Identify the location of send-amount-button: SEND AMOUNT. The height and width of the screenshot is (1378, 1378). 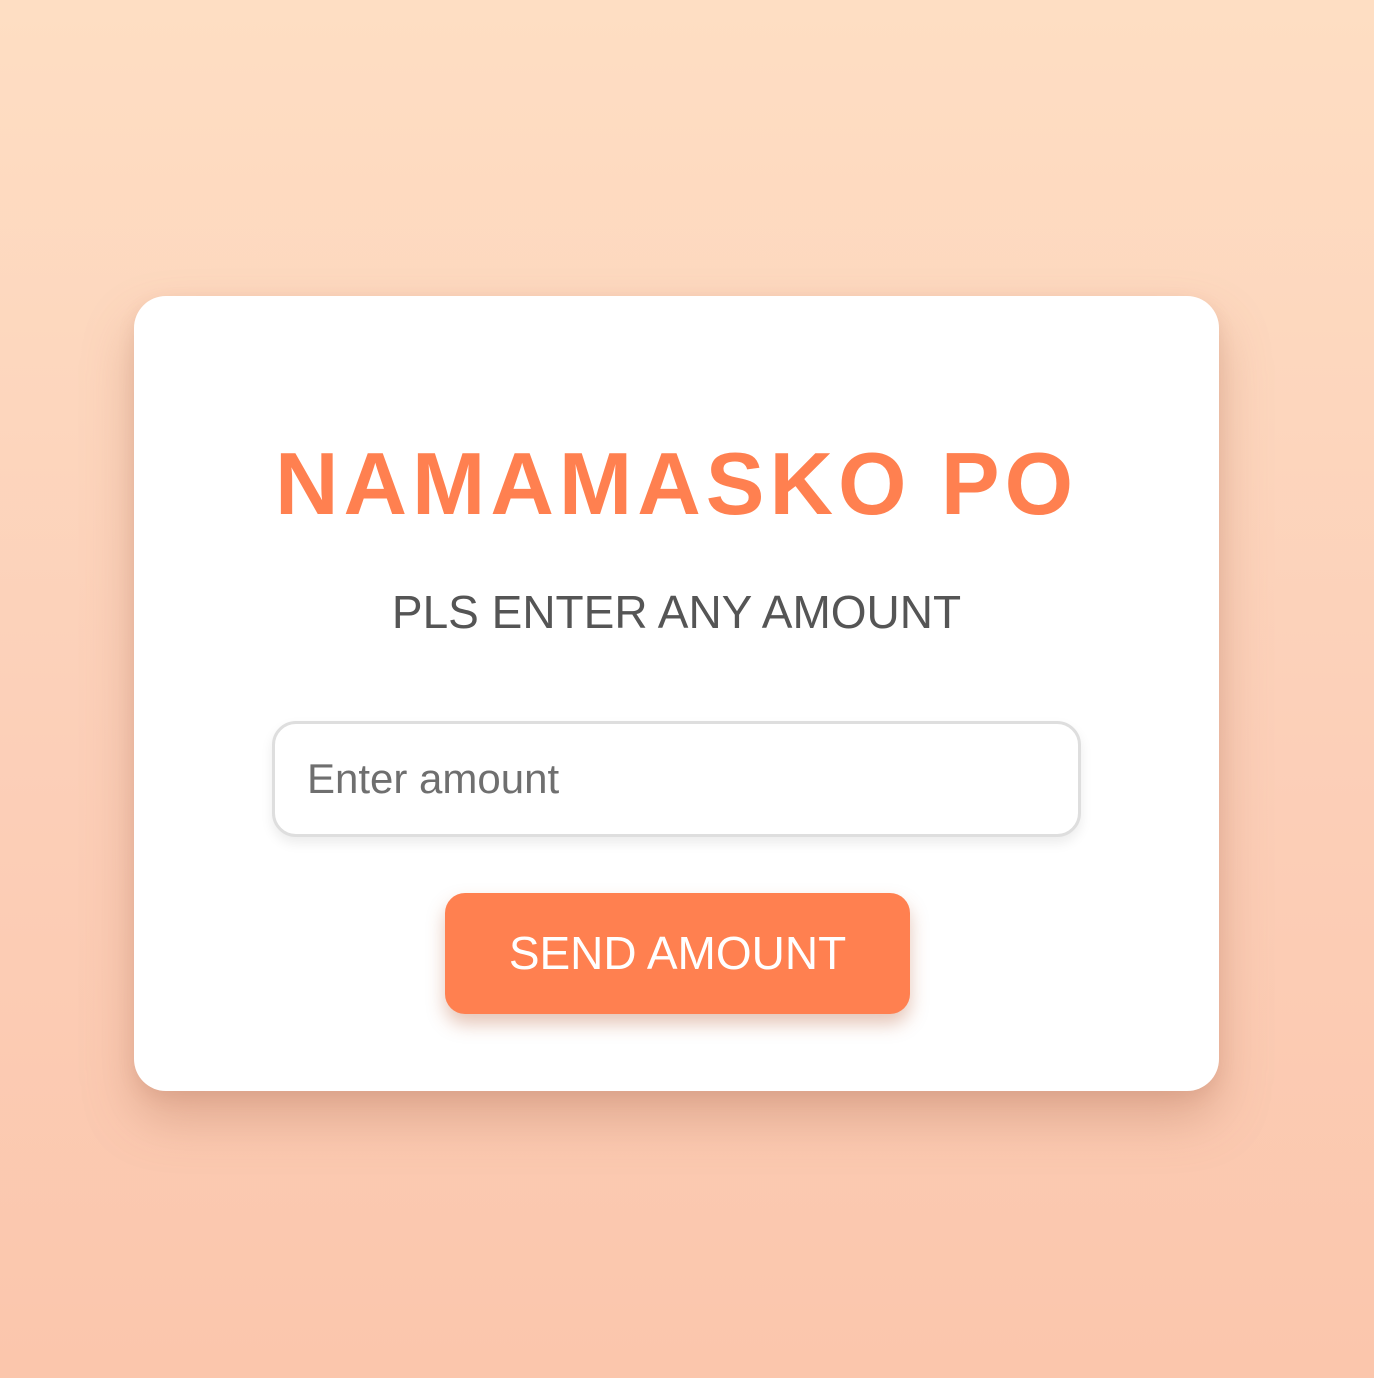
(677, 953).